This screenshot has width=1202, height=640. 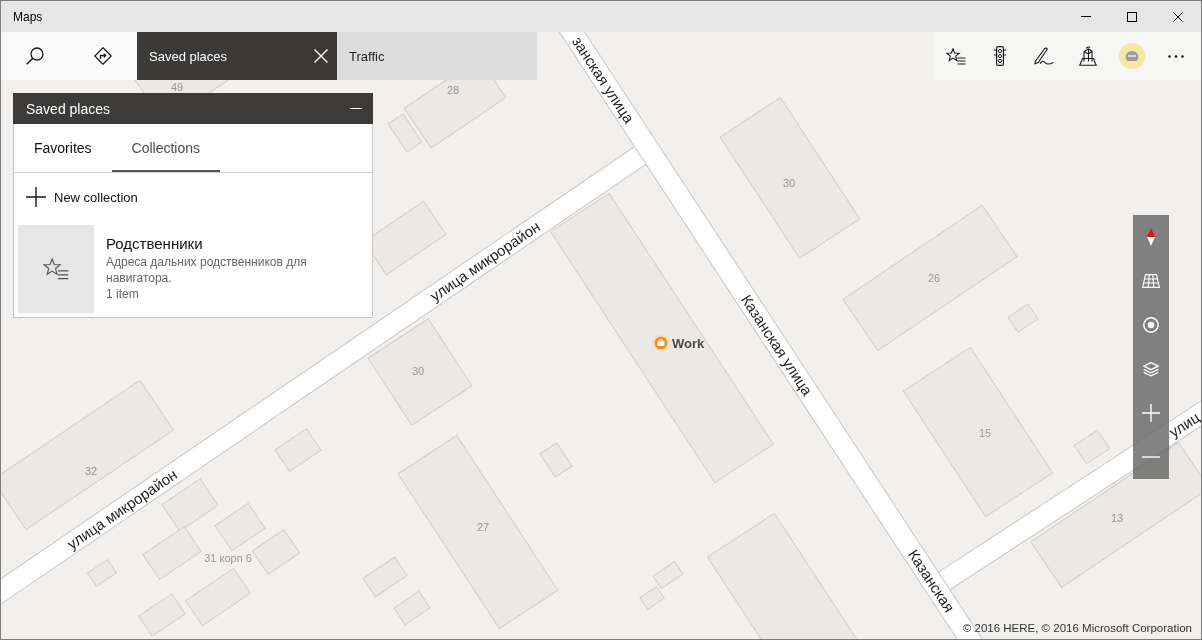 What do you see at coordinates (453, 90) in the screenshot?
I see `building-number: 28` at bounding box center [453, 90].